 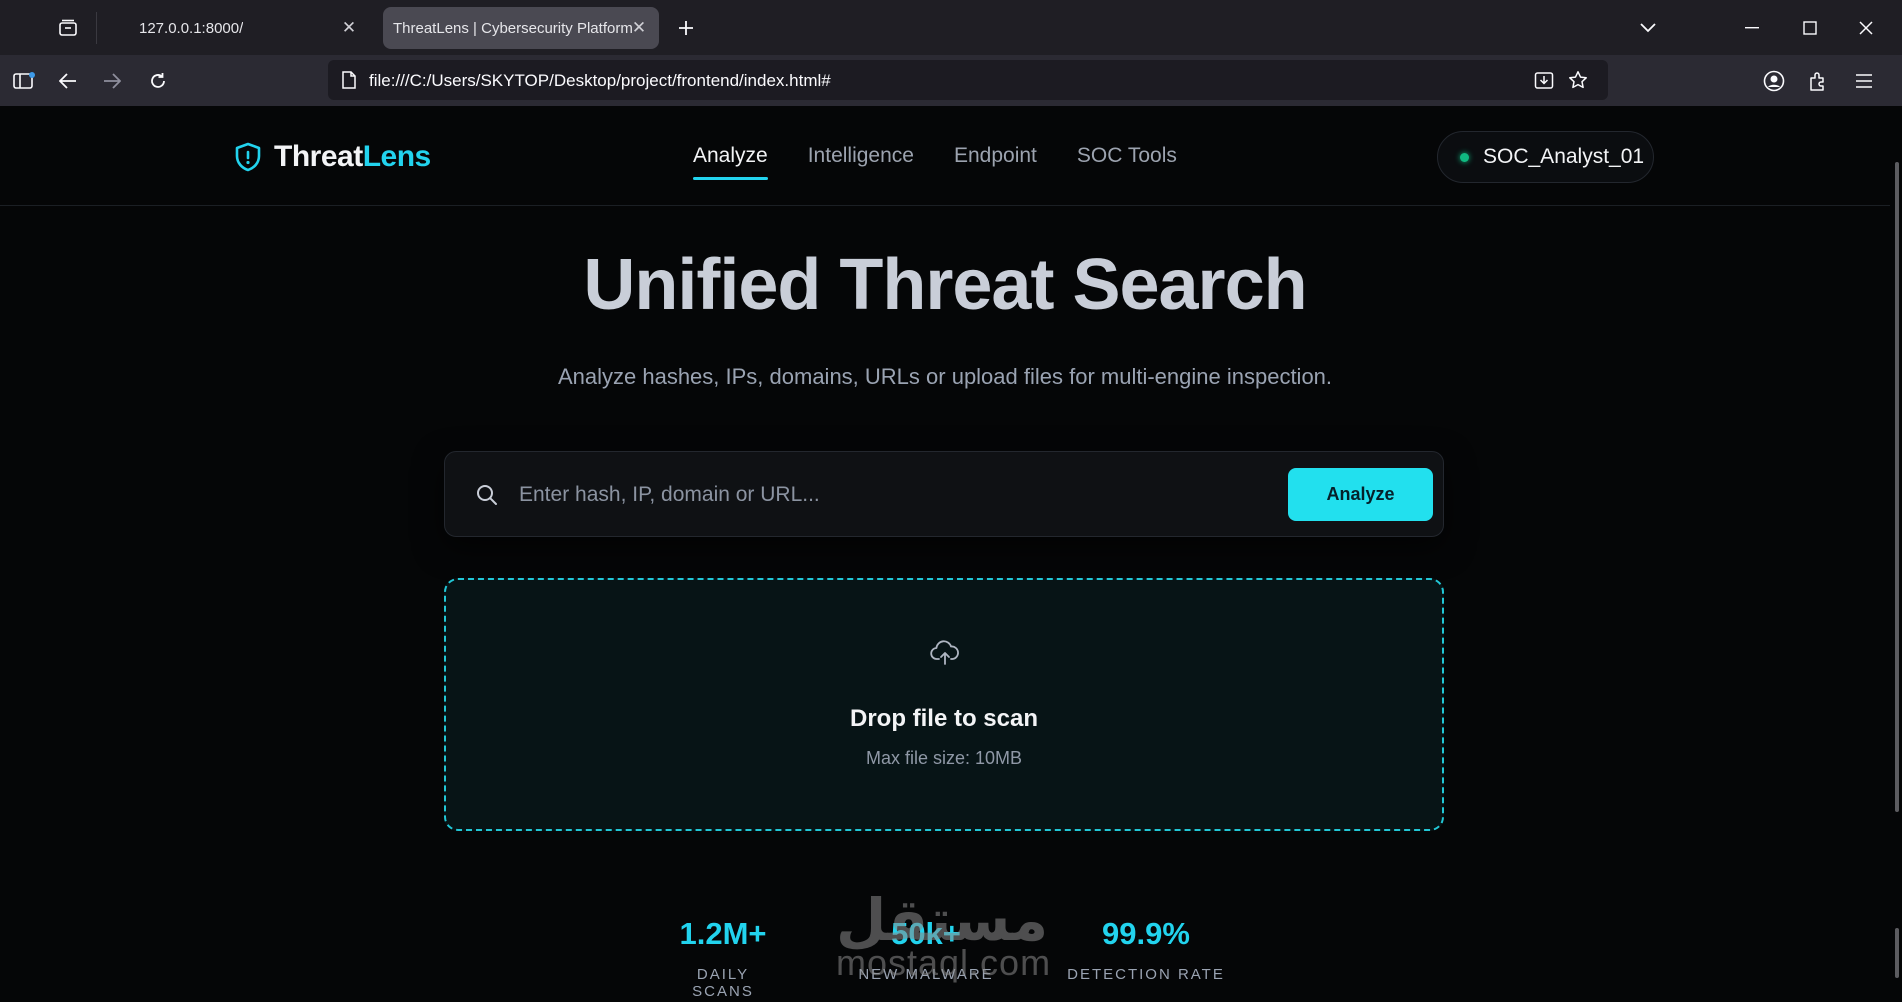 I want to click on menu-icon, so click(x=1864, y=81).